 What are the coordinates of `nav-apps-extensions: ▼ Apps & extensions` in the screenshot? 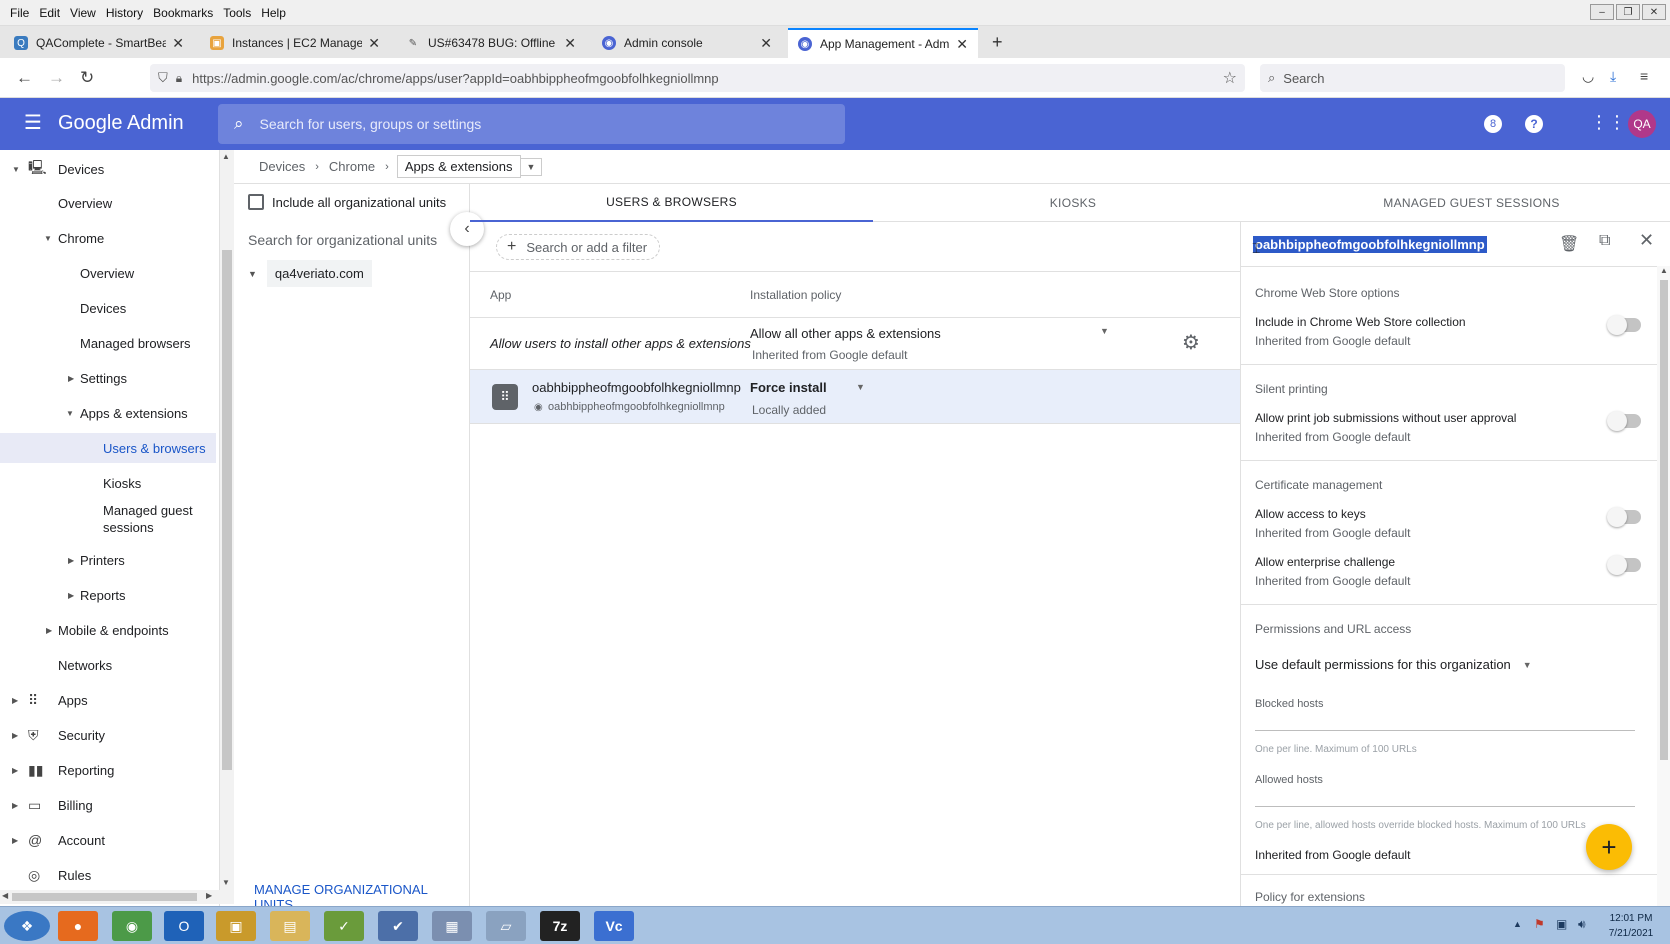 It's located at (109, 413).